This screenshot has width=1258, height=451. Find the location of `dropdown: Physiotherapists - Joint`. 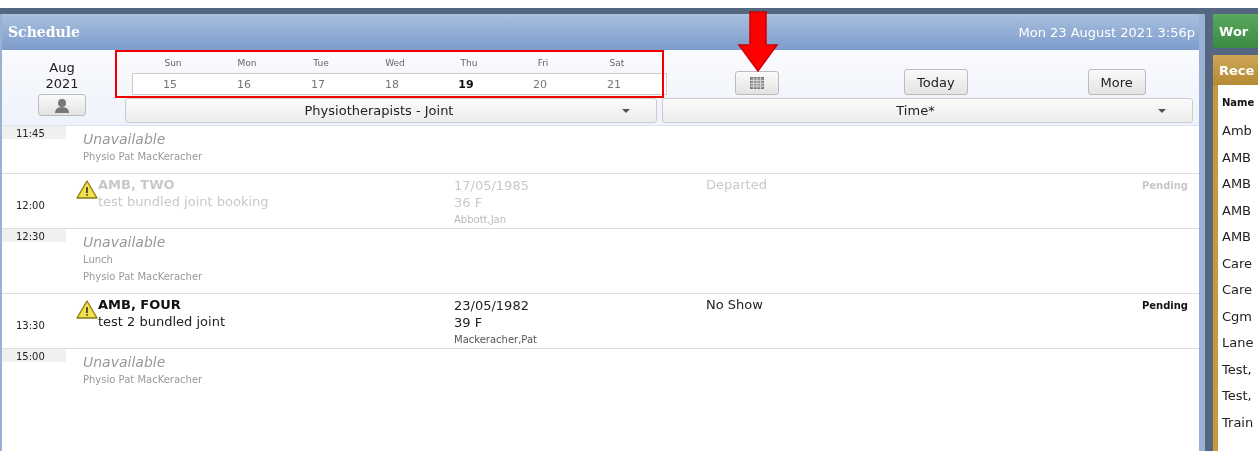

dropdown: Physiotherapists - Joint is located at coordinates (391, 110).